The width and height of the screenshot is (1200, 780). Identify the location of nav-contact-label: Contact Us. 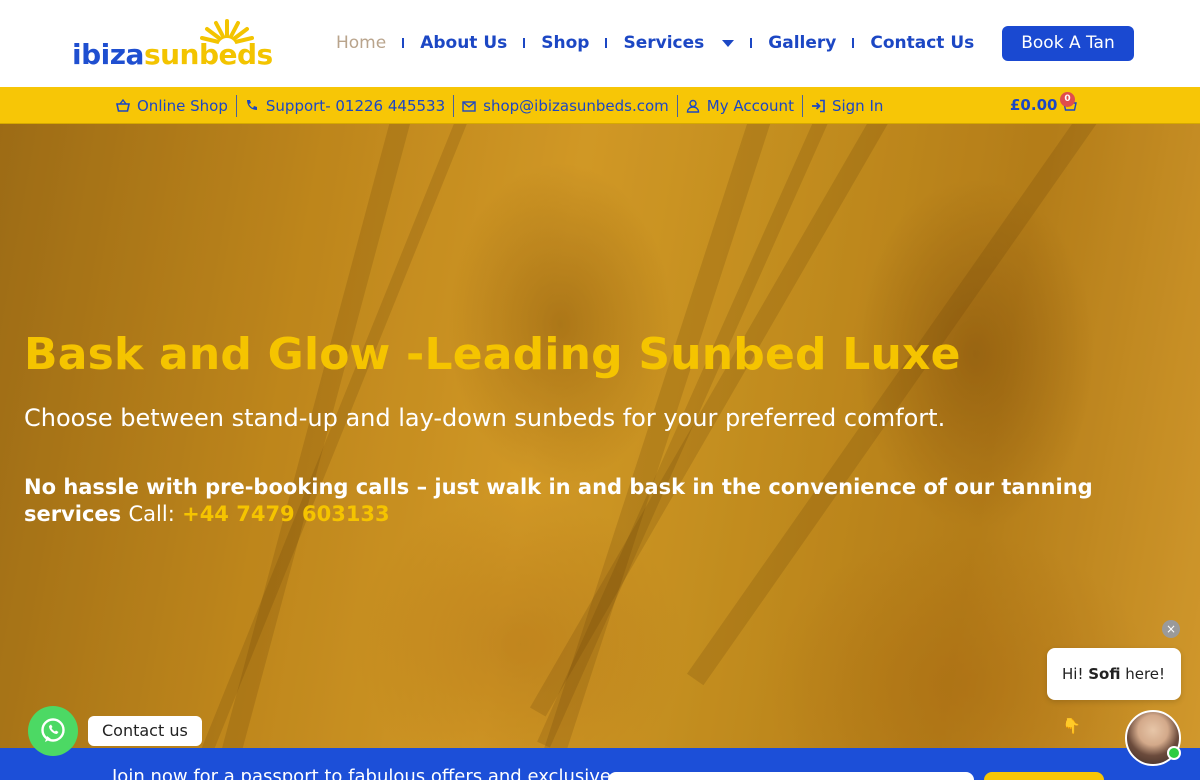
(922, 43).